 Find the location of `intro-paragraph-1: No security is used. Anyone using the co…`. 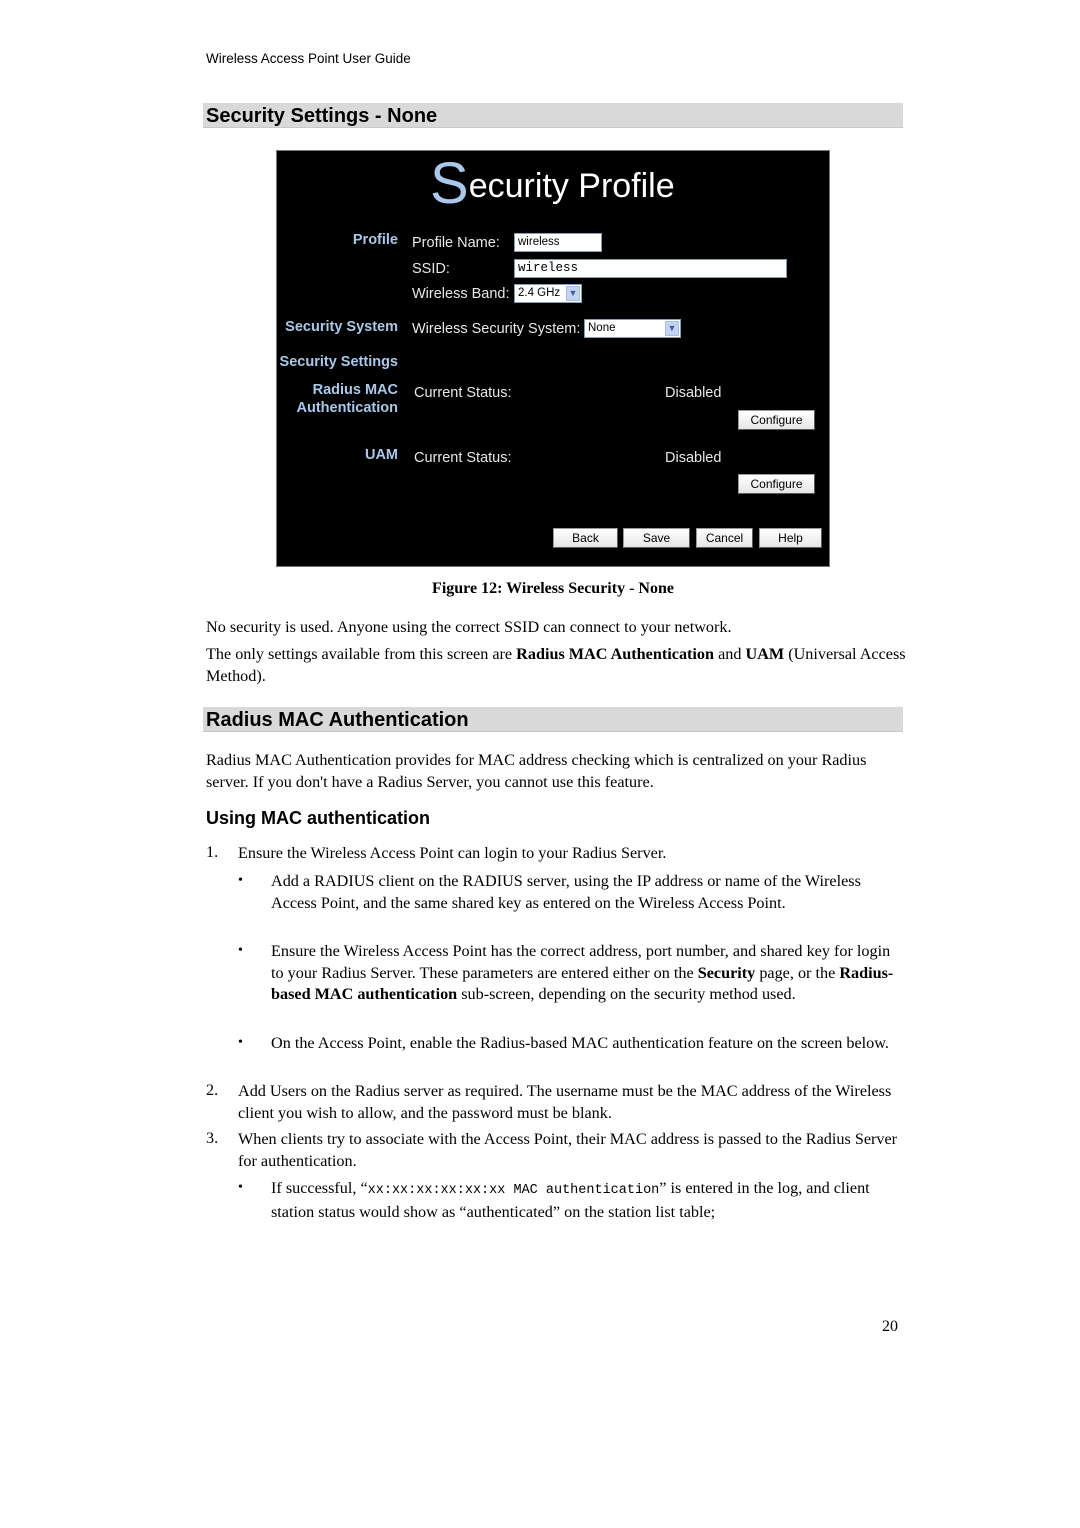

intro-paragraph-1: No security is used. Anyone using the co… is located at coordinates (469, 627).